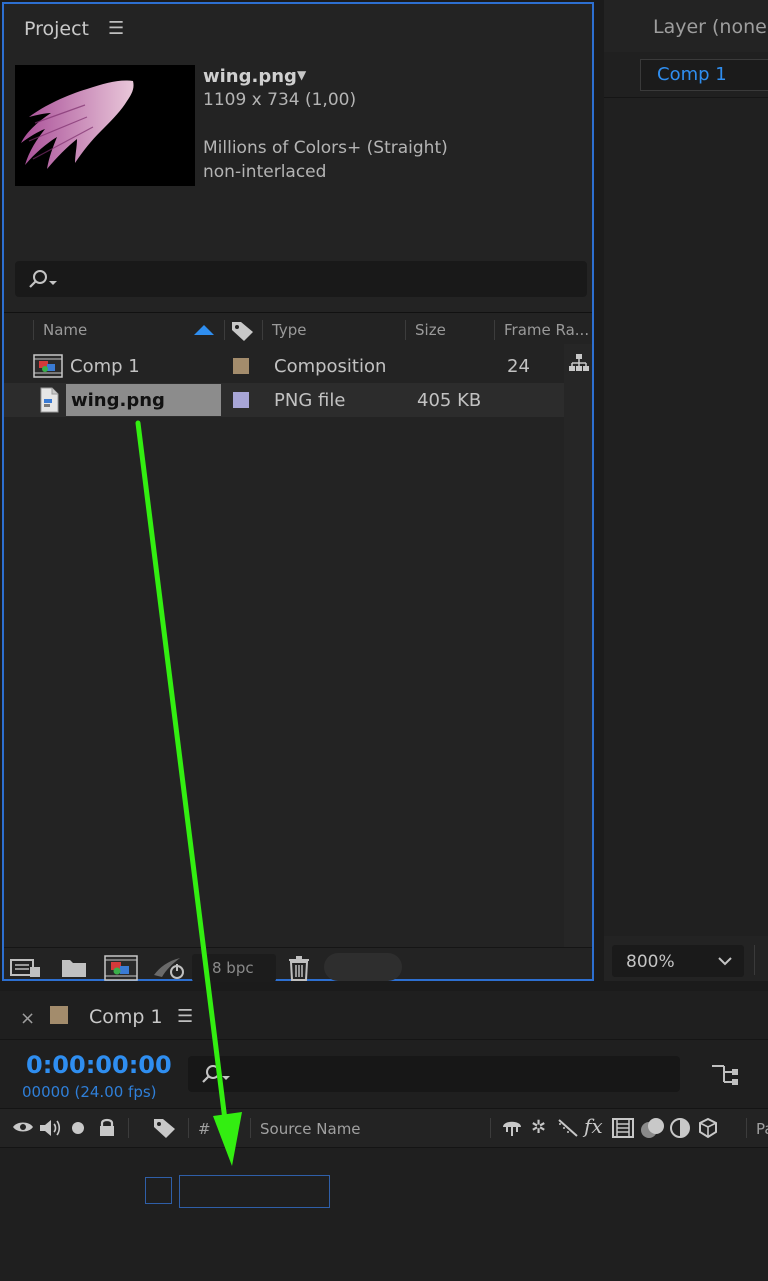 Image resolution: width=768 pixels, height=1281 pixels. What do you see at coordinates (188, 793) in the screenshot?
I see `drag-arrow-annotation` at bounding box center [188, 793].